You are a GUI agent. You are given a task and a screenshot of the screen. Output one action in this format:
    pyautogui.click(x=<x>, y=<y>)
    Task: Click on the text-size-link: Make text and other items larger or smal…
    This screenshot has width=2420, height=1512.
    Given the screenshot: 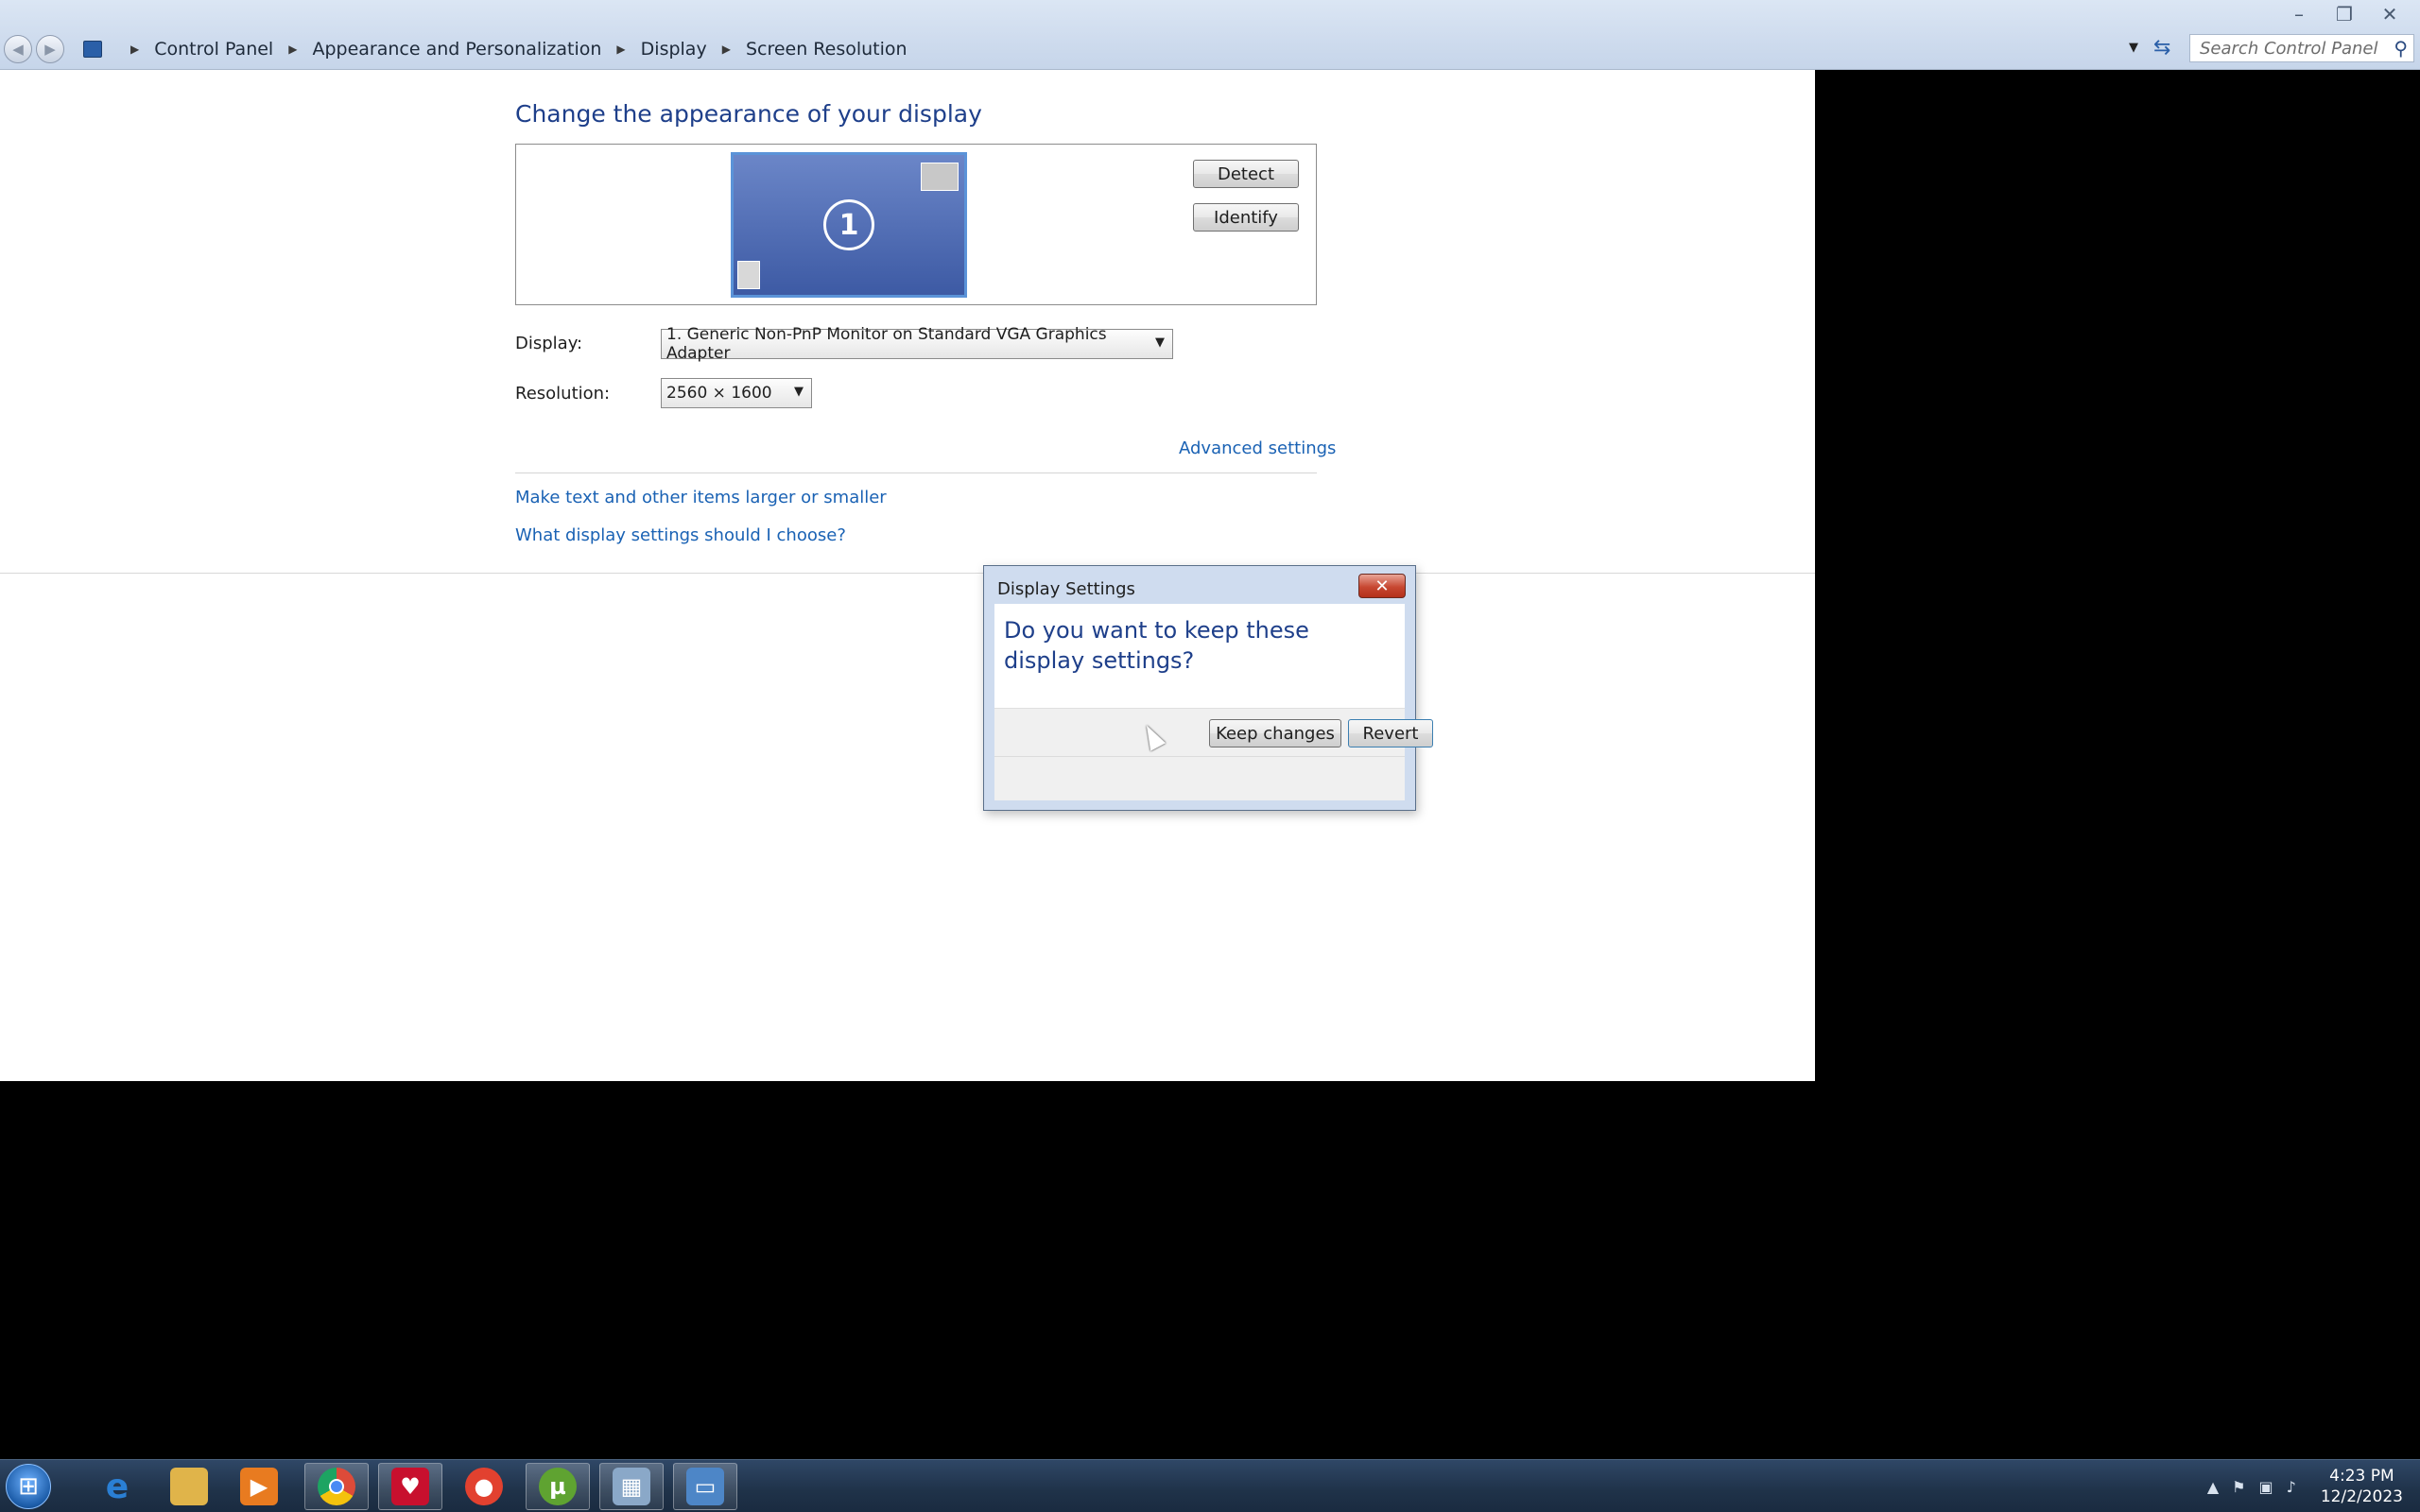 What is the action you would take?
    pyautogui.click(x=701, y=497)
    